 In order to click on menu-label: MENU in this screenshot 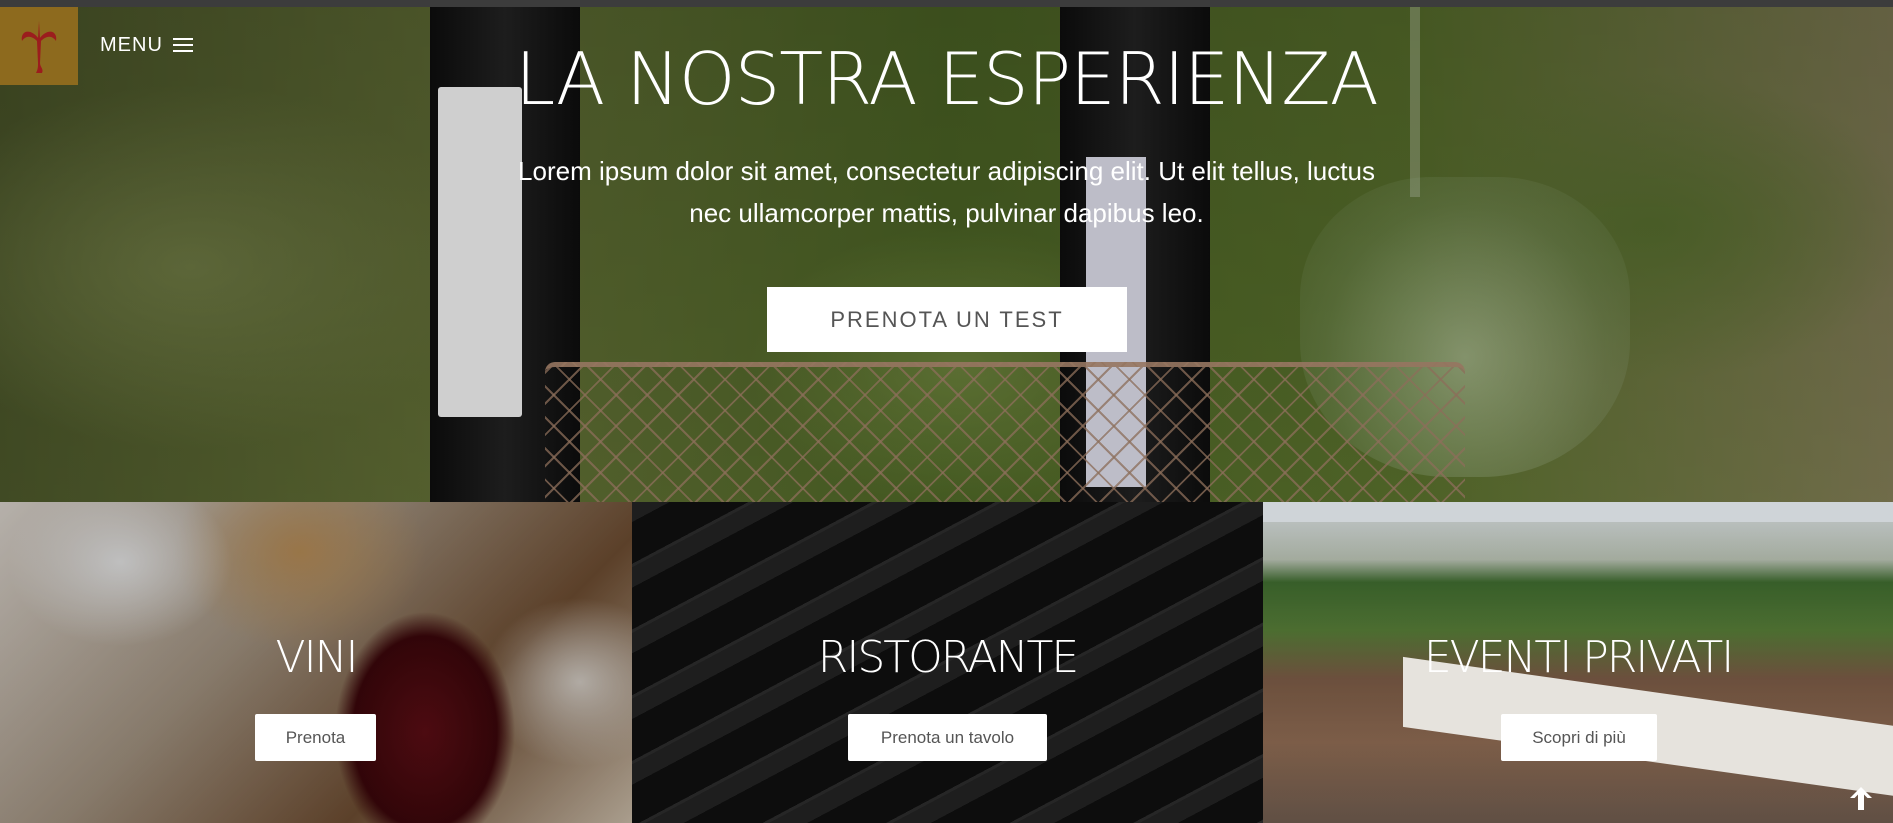, I will do `click(131, 44)`.